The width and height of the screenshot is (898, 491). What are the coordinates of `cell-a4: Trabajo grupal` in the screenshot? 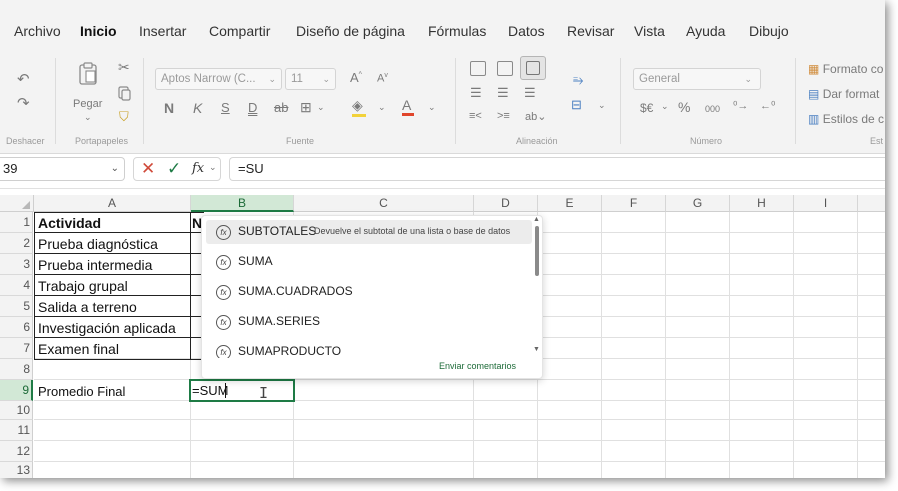 It's located at (83, 286).